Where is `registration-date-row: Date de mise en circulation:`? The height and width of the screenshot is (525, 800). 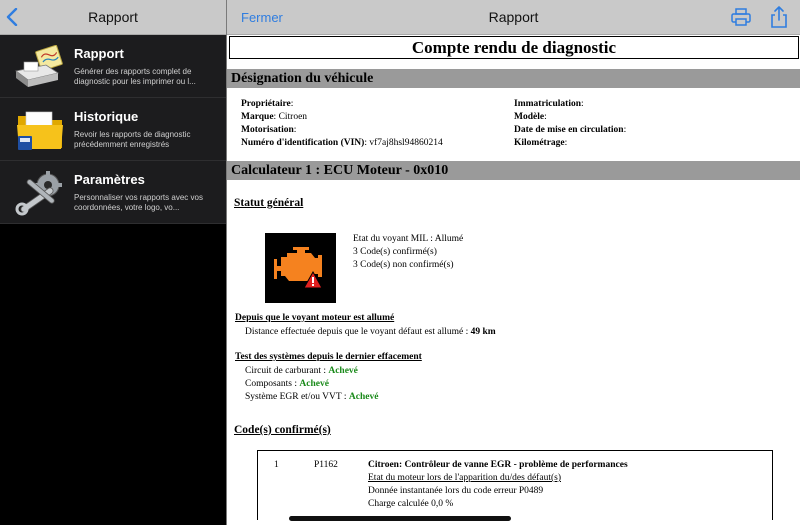 registration-date-row: Date de mise en circulation: is located at coordinates (570, 130).